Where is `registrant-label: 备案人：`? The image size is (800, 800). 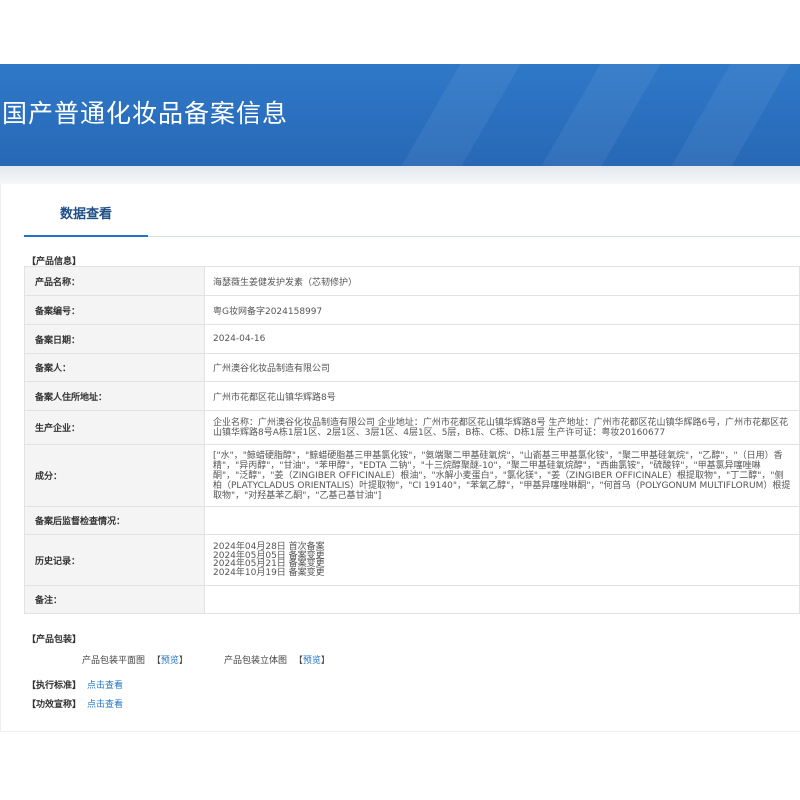 registrant-label: 备案人： is located at coordinates (114, 367).